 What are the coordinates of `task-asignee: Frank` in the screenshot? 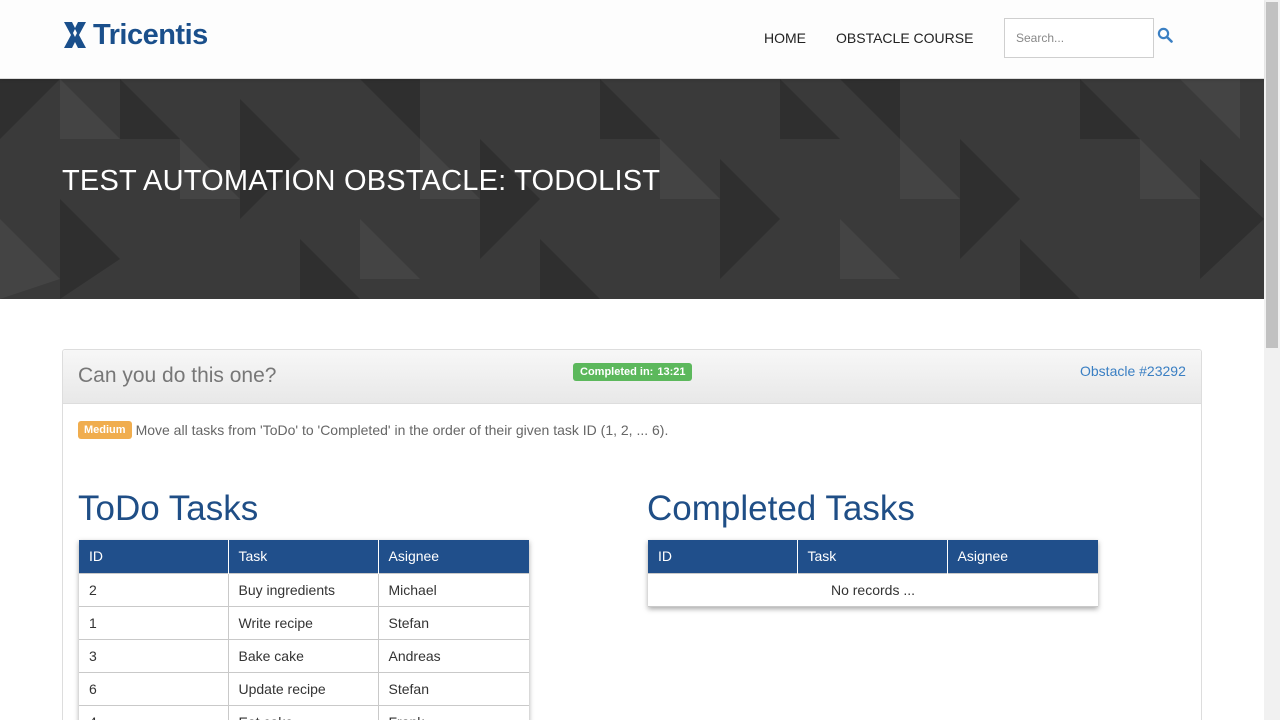 It's located at (453, 712).